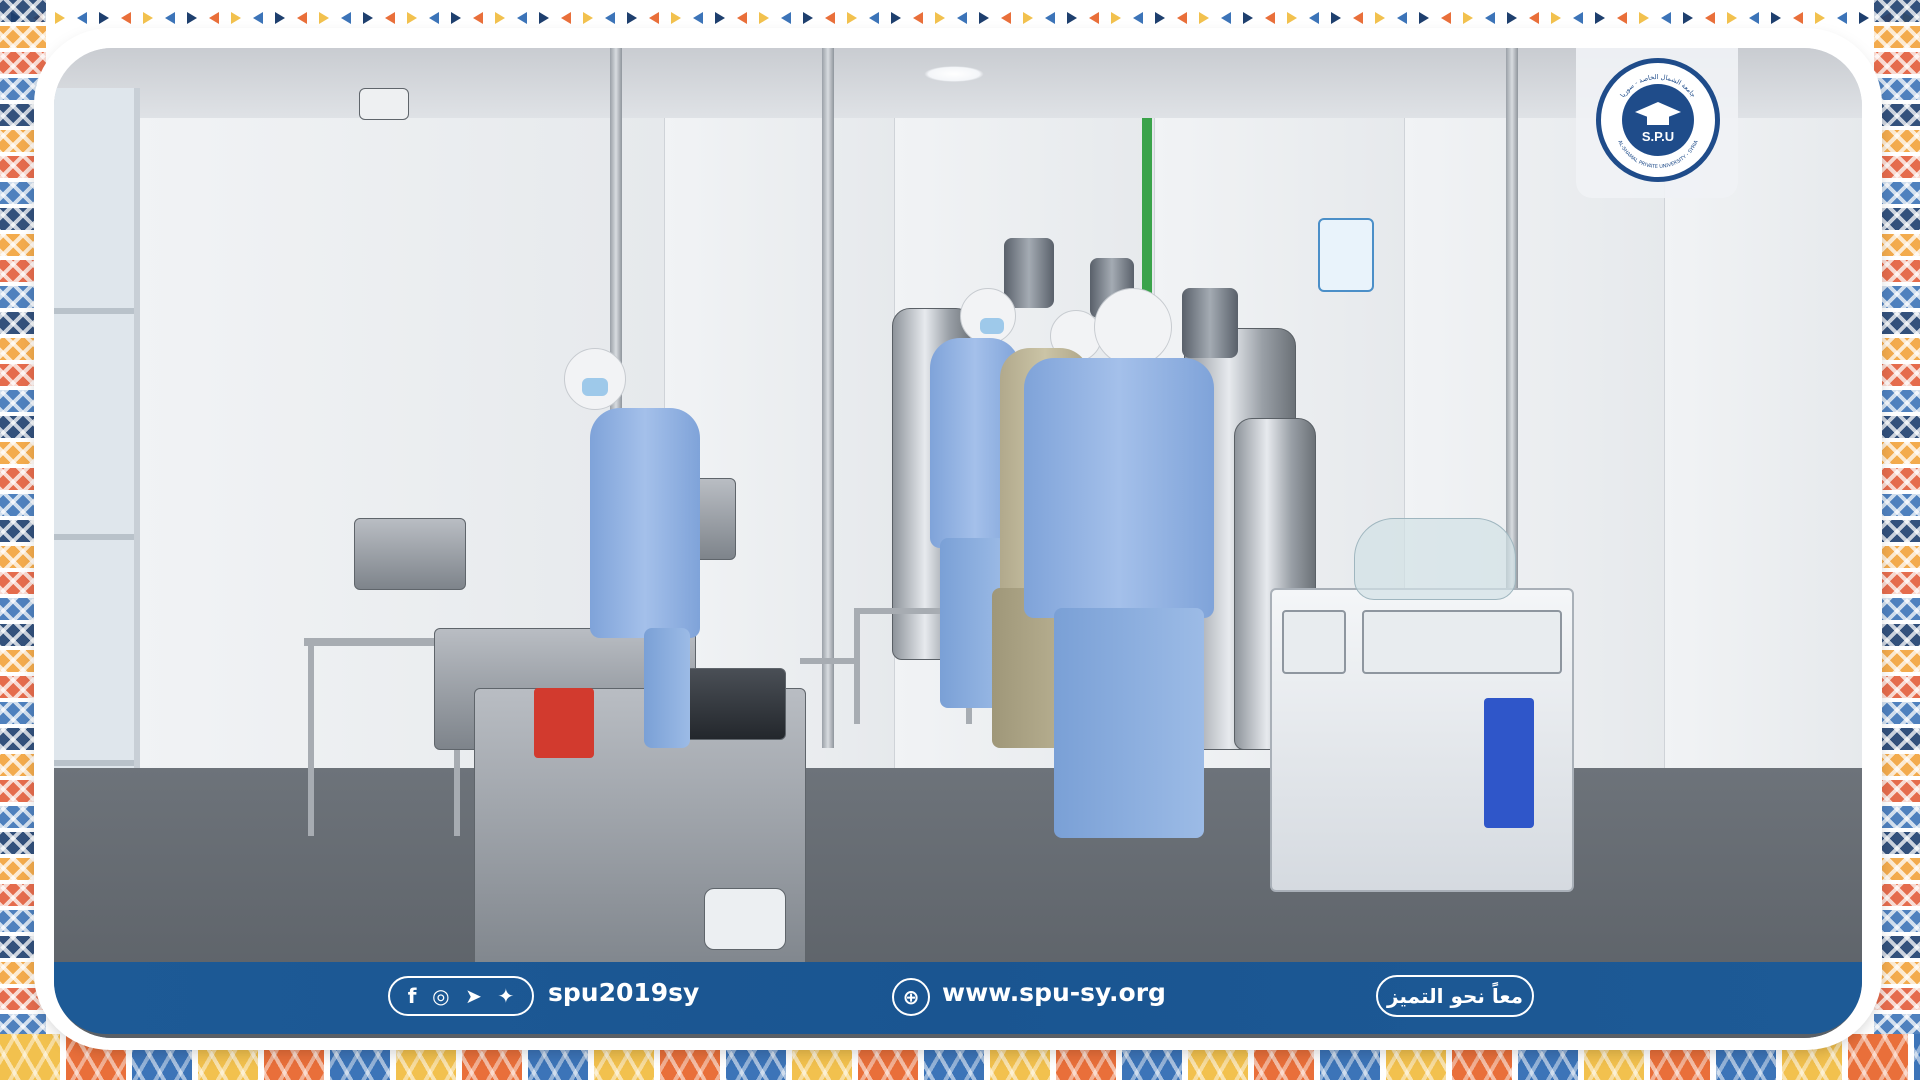 This screenshot has height=1080, width=1920. I want to click on facebook-icon: f, so click(412, 996).